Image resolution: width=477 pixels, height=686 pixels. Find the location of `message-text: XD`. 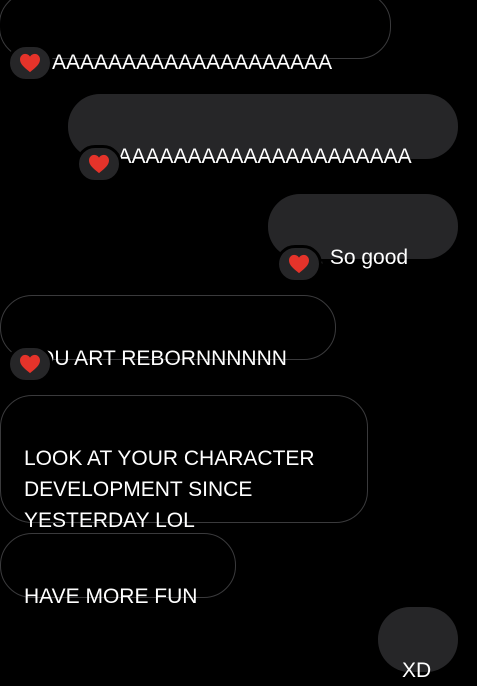

message-text: XD is located at coordinates (417, 670).